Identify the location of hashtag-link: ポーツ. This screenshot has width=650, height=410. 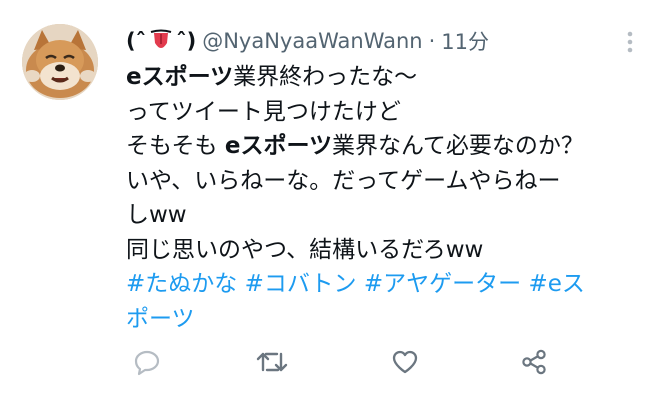
(381, 319).